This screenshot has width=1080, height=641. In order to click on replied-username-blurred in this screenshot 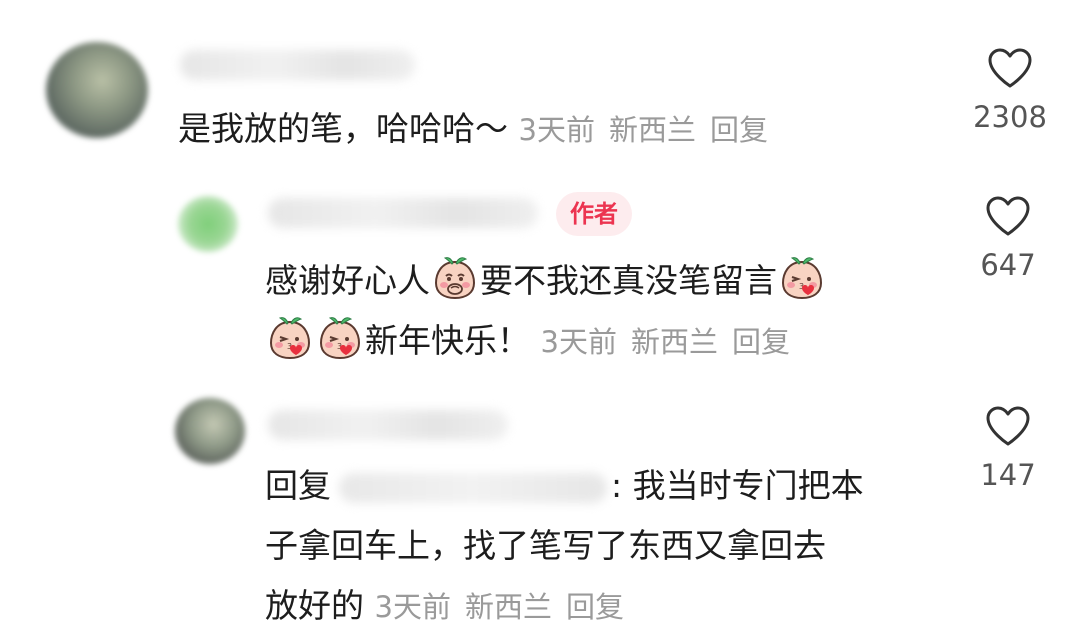, I will do `click(473, 487)`.